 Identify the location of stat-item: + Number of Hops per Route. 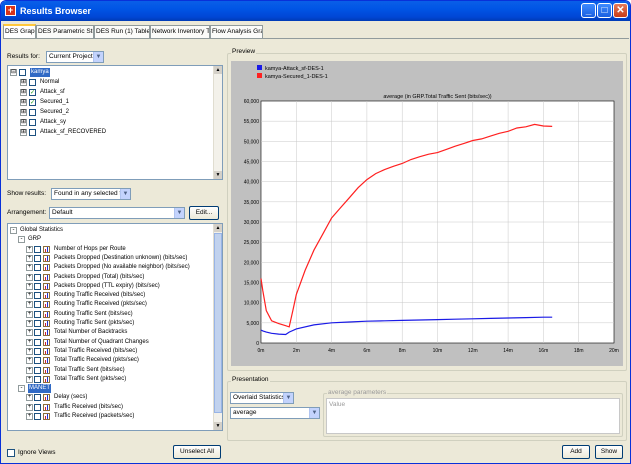
(110, 249).